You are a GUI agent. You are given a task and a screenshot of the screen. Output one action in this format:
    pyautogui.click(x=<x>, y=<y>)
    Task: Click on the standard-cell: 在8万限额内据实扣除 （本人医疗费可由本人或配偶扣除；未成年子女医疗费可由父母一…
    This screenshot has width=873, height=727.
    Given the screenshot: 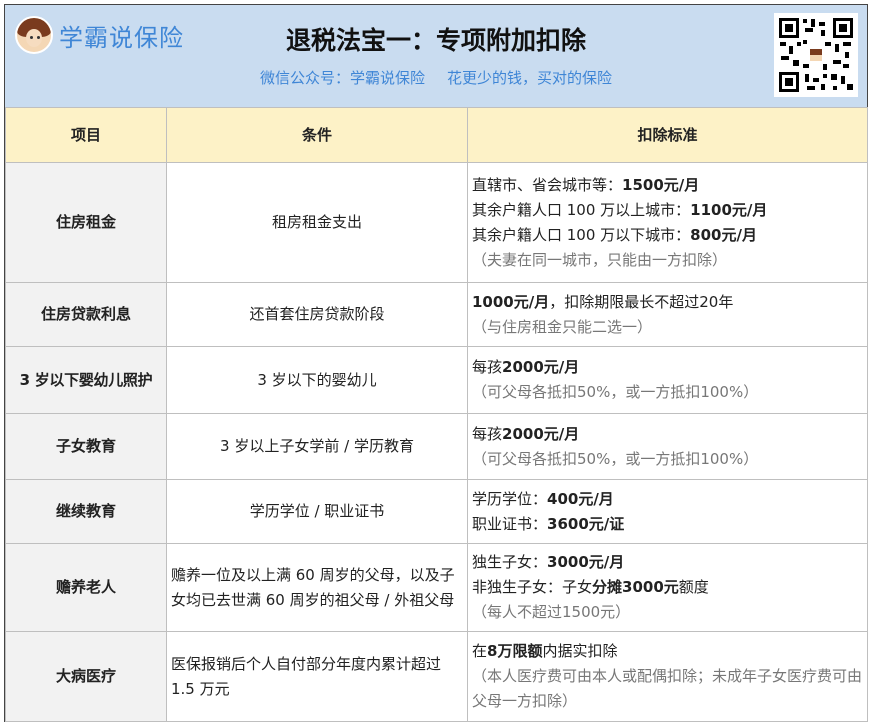 What is the action you would take?
    pyautogui.click(x=667, y=676)
    